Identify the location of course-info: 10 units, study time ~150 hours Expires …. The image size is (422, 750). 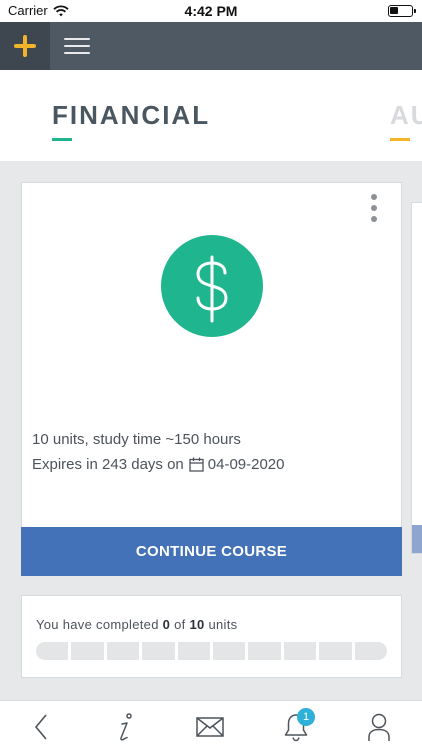
(158, 452).